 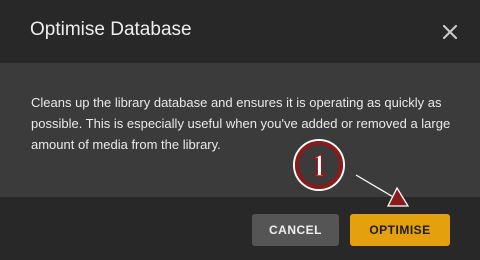 I want to click on close-icon, so click(x=450, y=32).